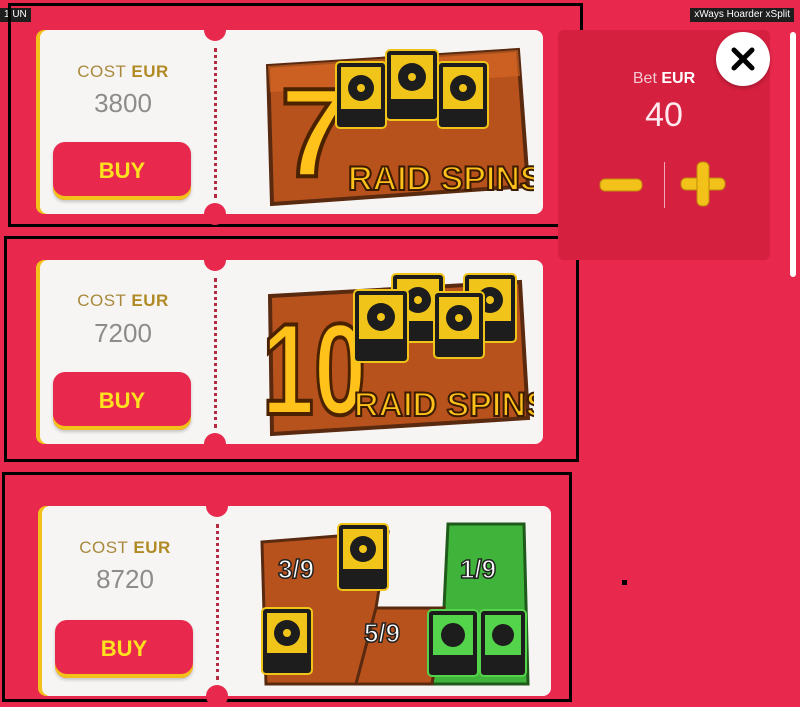 This screenshot has width=800, height=707. What do you see at coordinates (742, 15) in the screenshot?
I see `window-tag-right: xWays Hoarder xSplit` at bounding box center [742, 15].